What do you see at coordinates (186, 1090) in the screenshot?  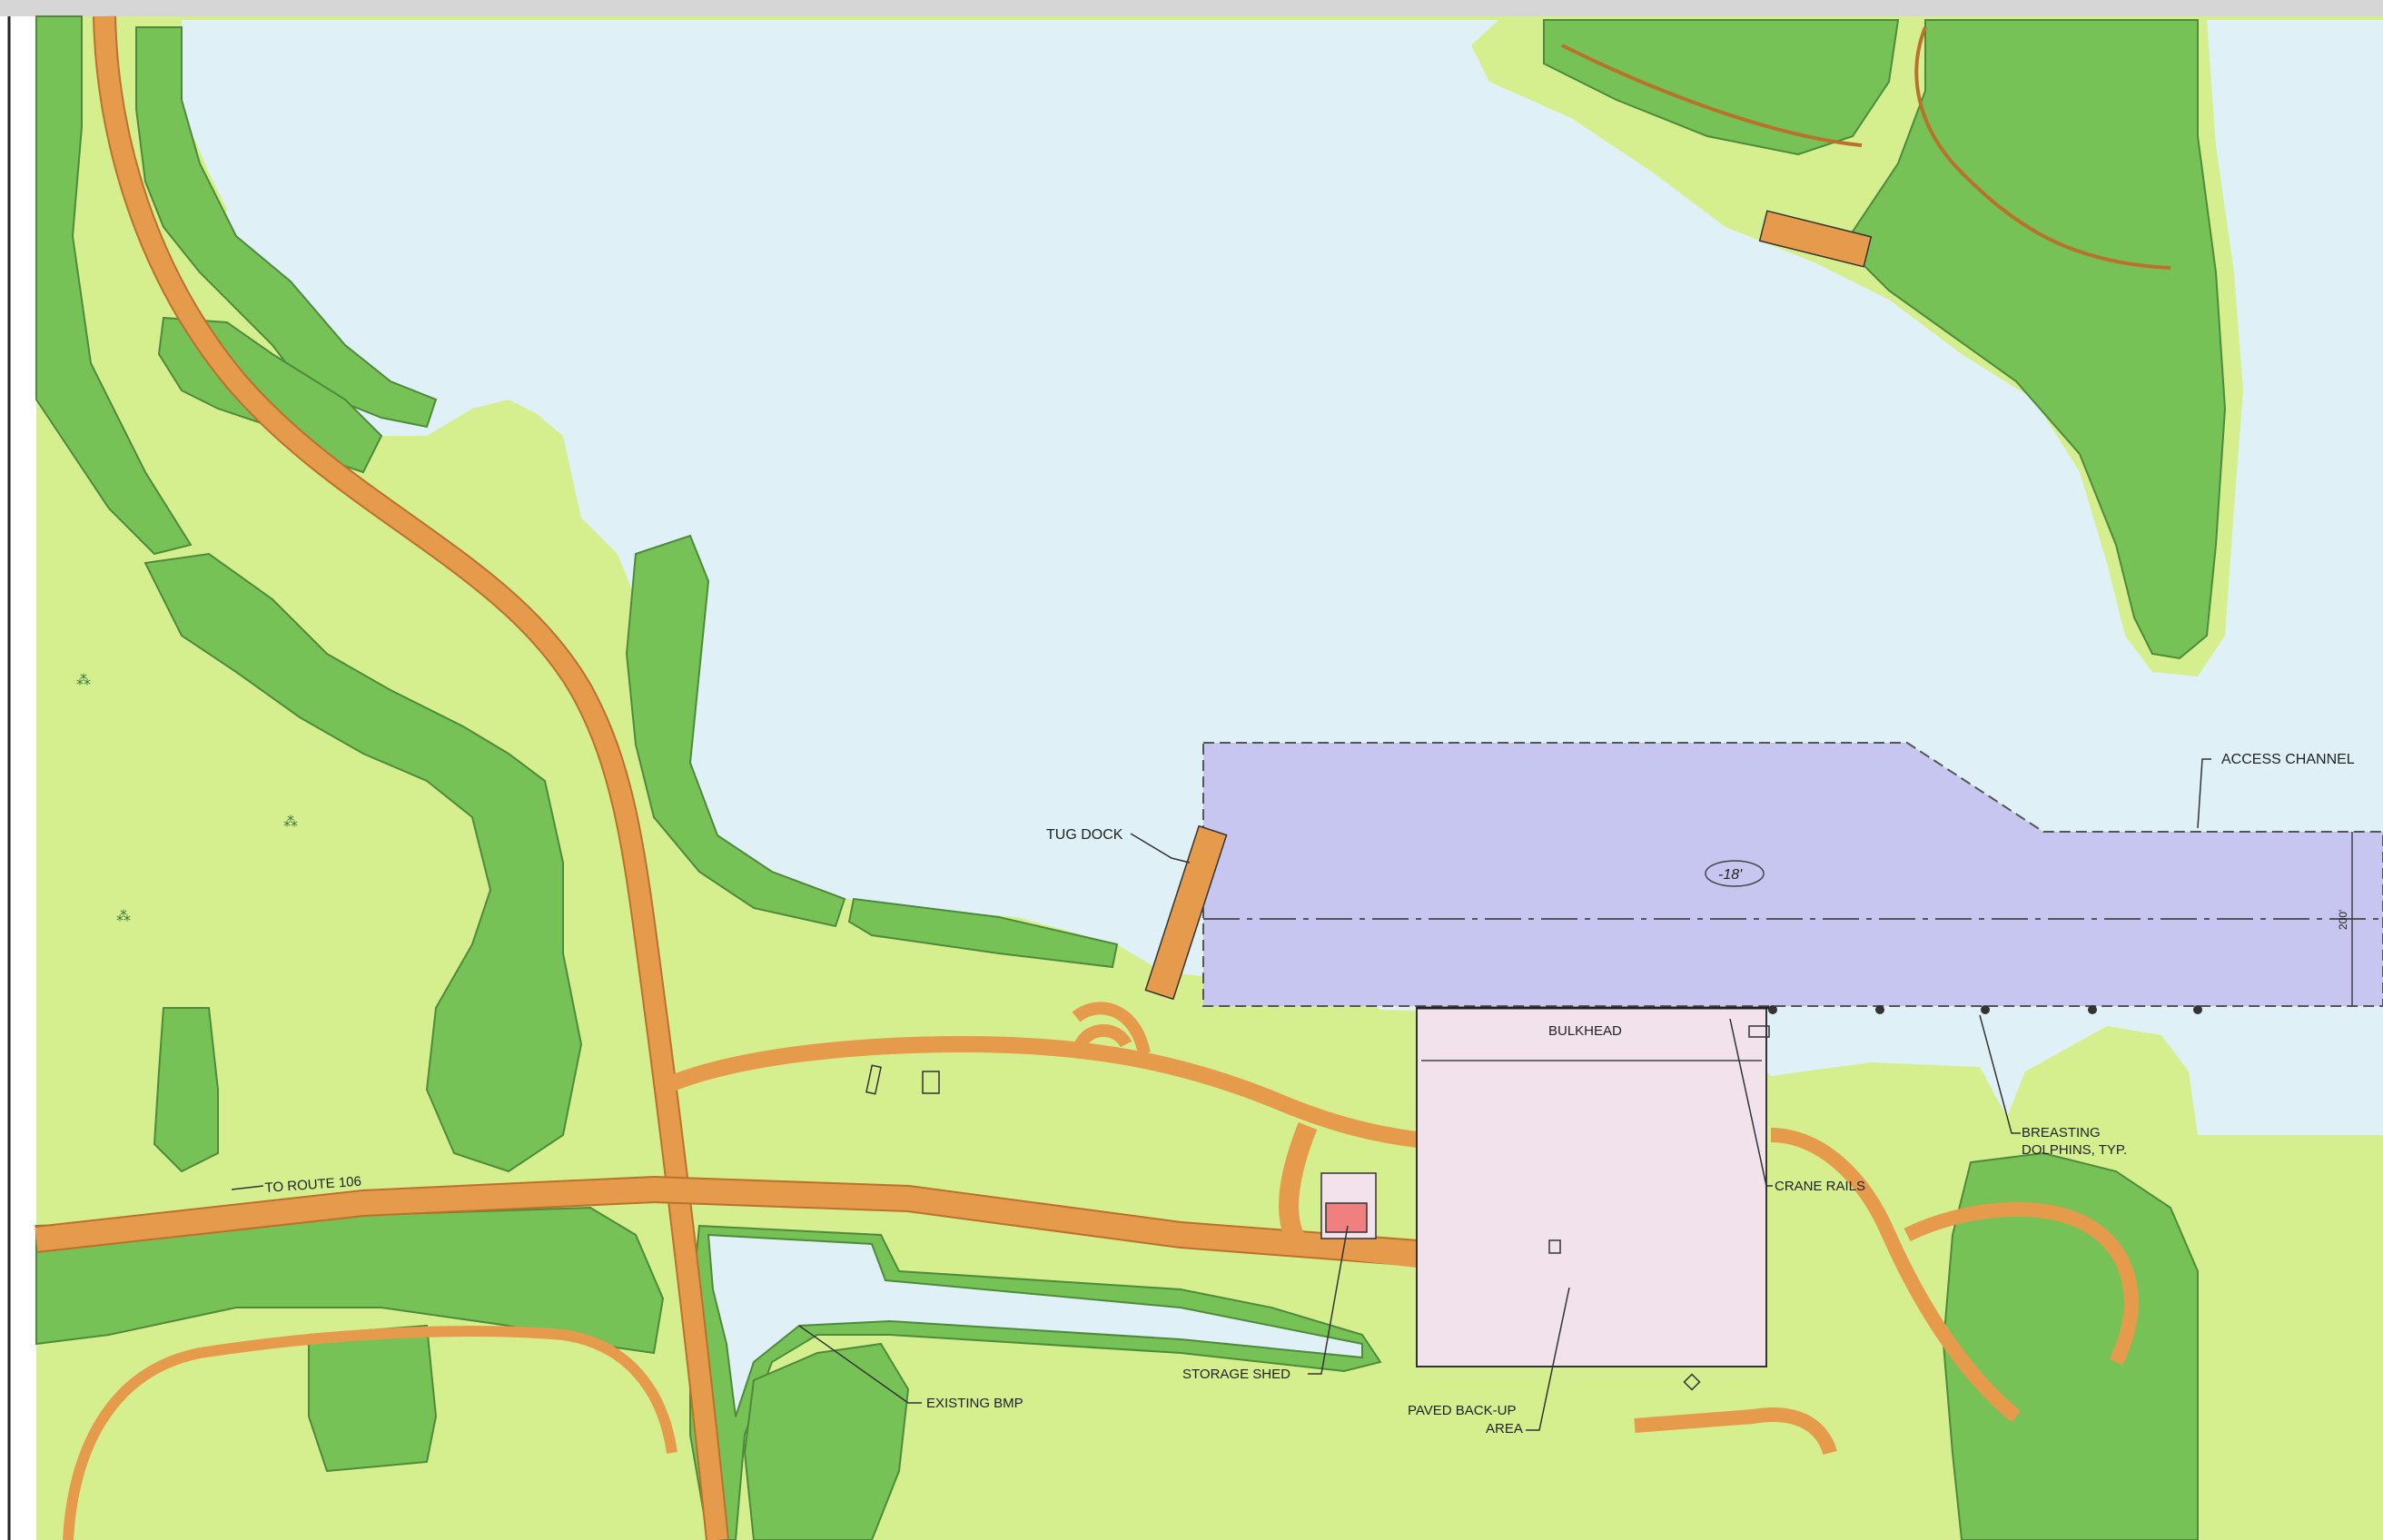 I see `west-field-woods-lower` at bounding box center [186, 1090].